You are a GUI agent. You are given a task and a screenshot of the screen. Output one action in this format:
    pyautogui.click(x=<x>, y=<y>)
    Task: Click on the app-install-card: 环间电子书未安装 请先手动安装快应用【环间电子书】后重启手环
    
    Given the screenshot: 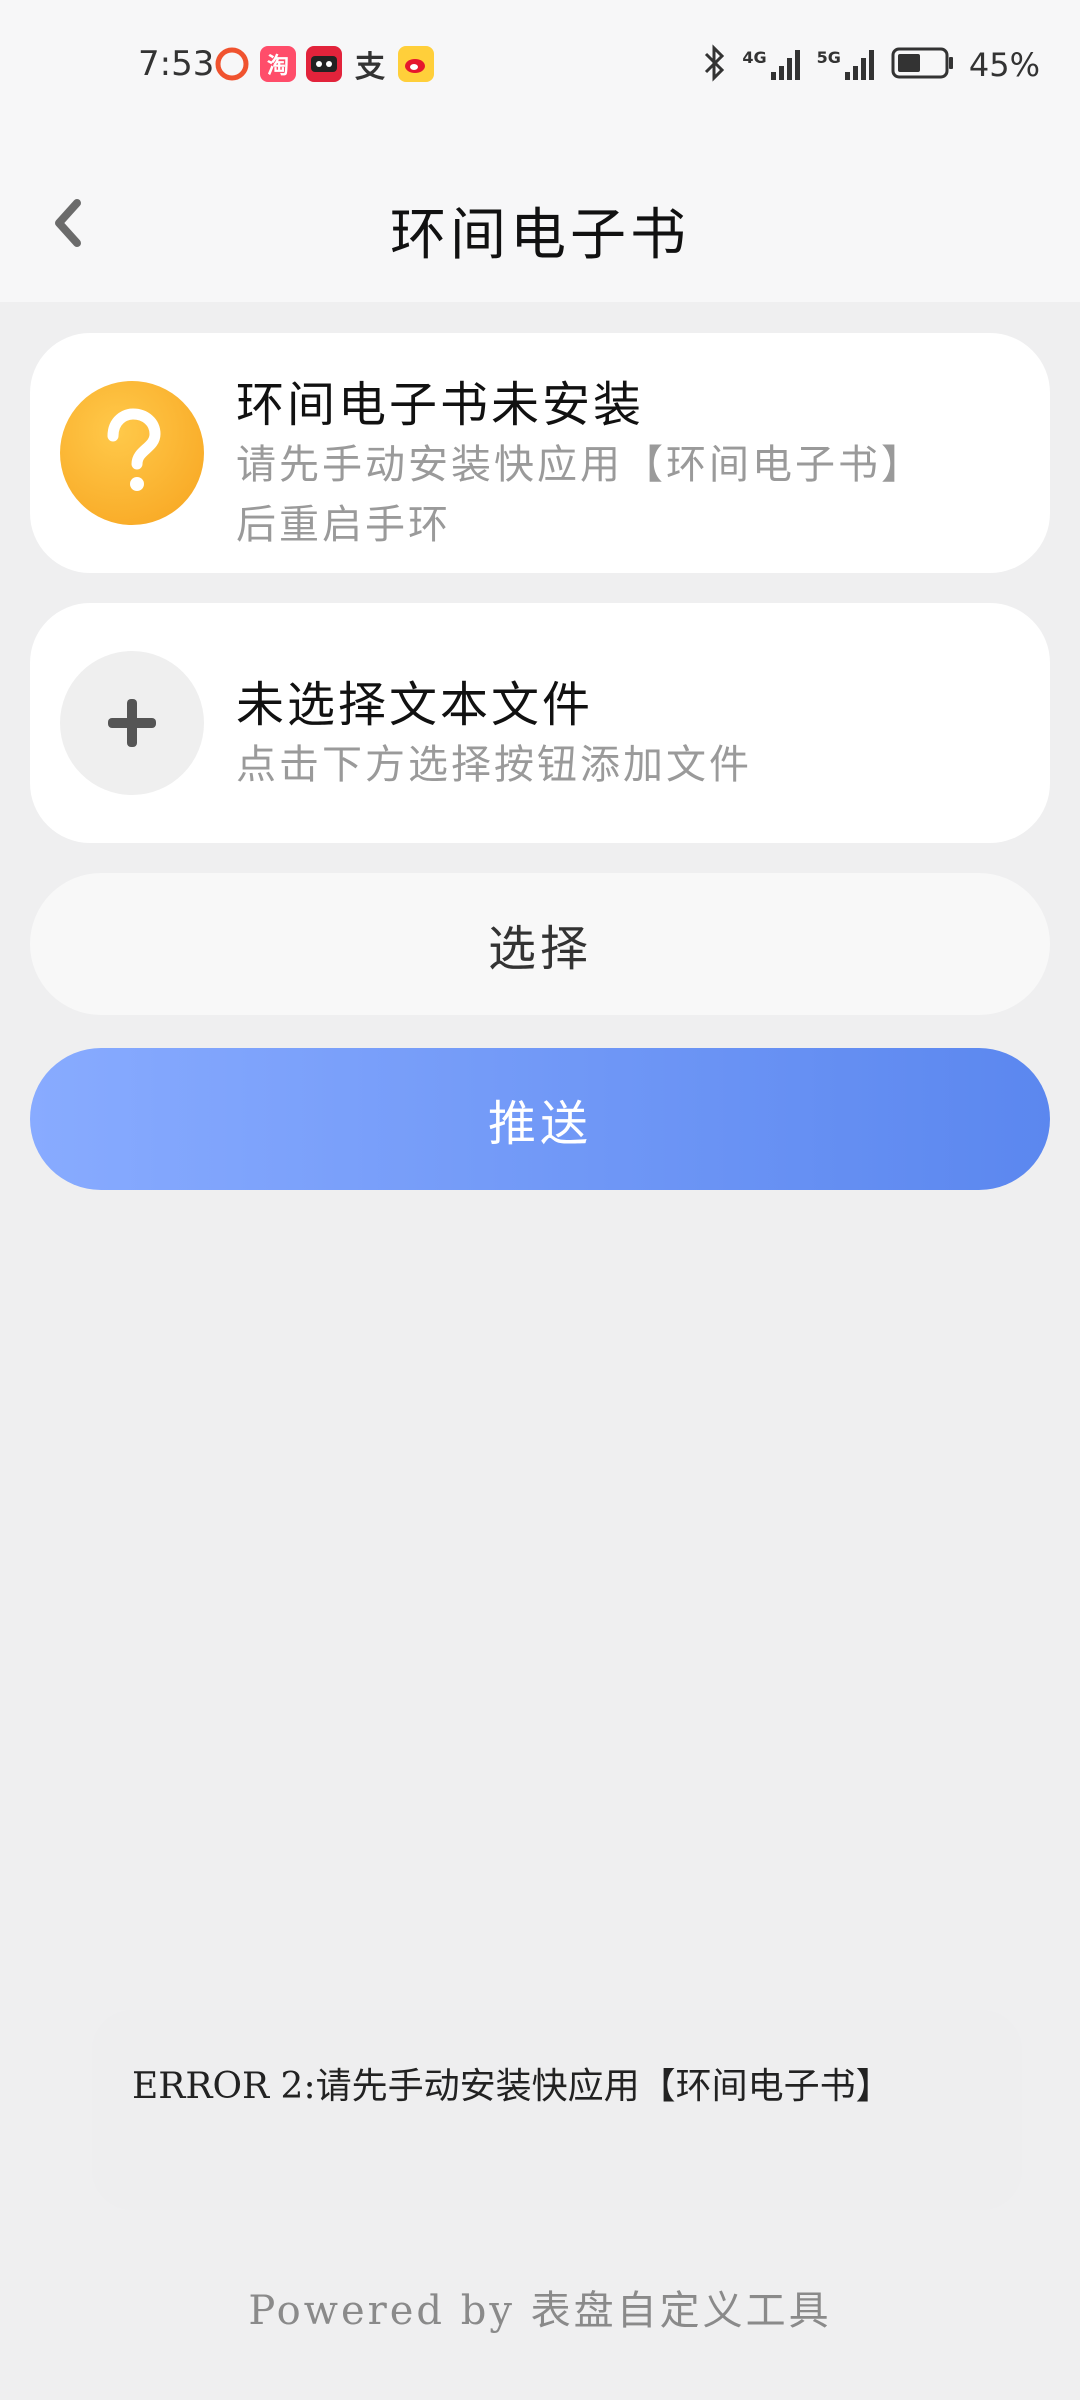 What is the action you would take?
    pyautogui.click(x=540, y=453)
    